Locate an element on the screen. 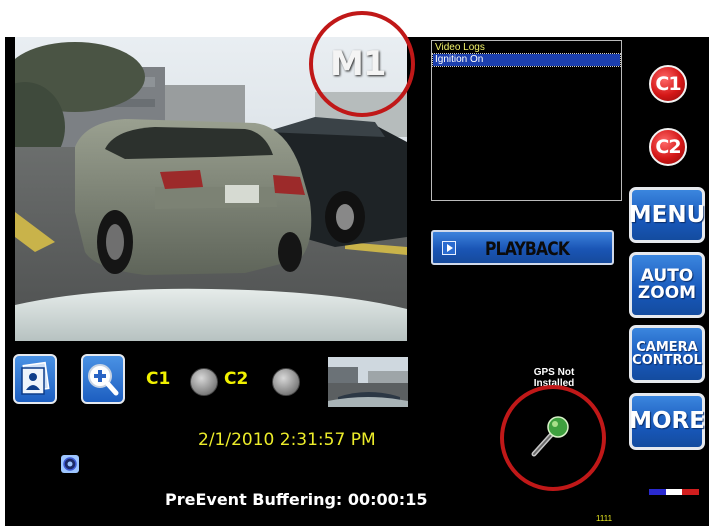 The height and width of the screenshot is (526, 714). auto-zoom-button: AUTO ZOOM is located at coordinates (667, 285).